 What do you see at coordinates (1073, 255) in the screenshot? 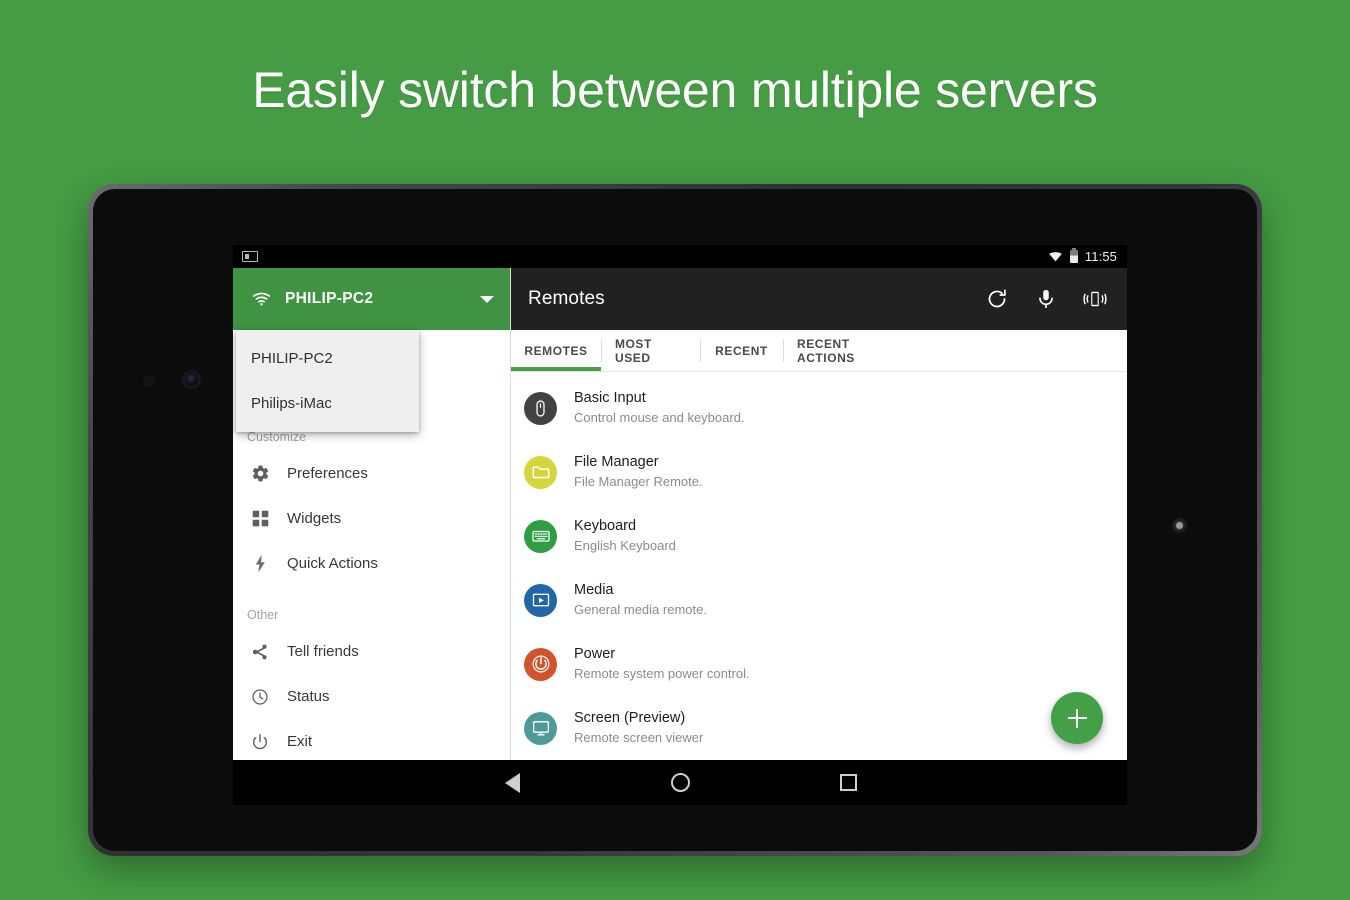
I see `battery-icon` at bounding box center [1073, 255].